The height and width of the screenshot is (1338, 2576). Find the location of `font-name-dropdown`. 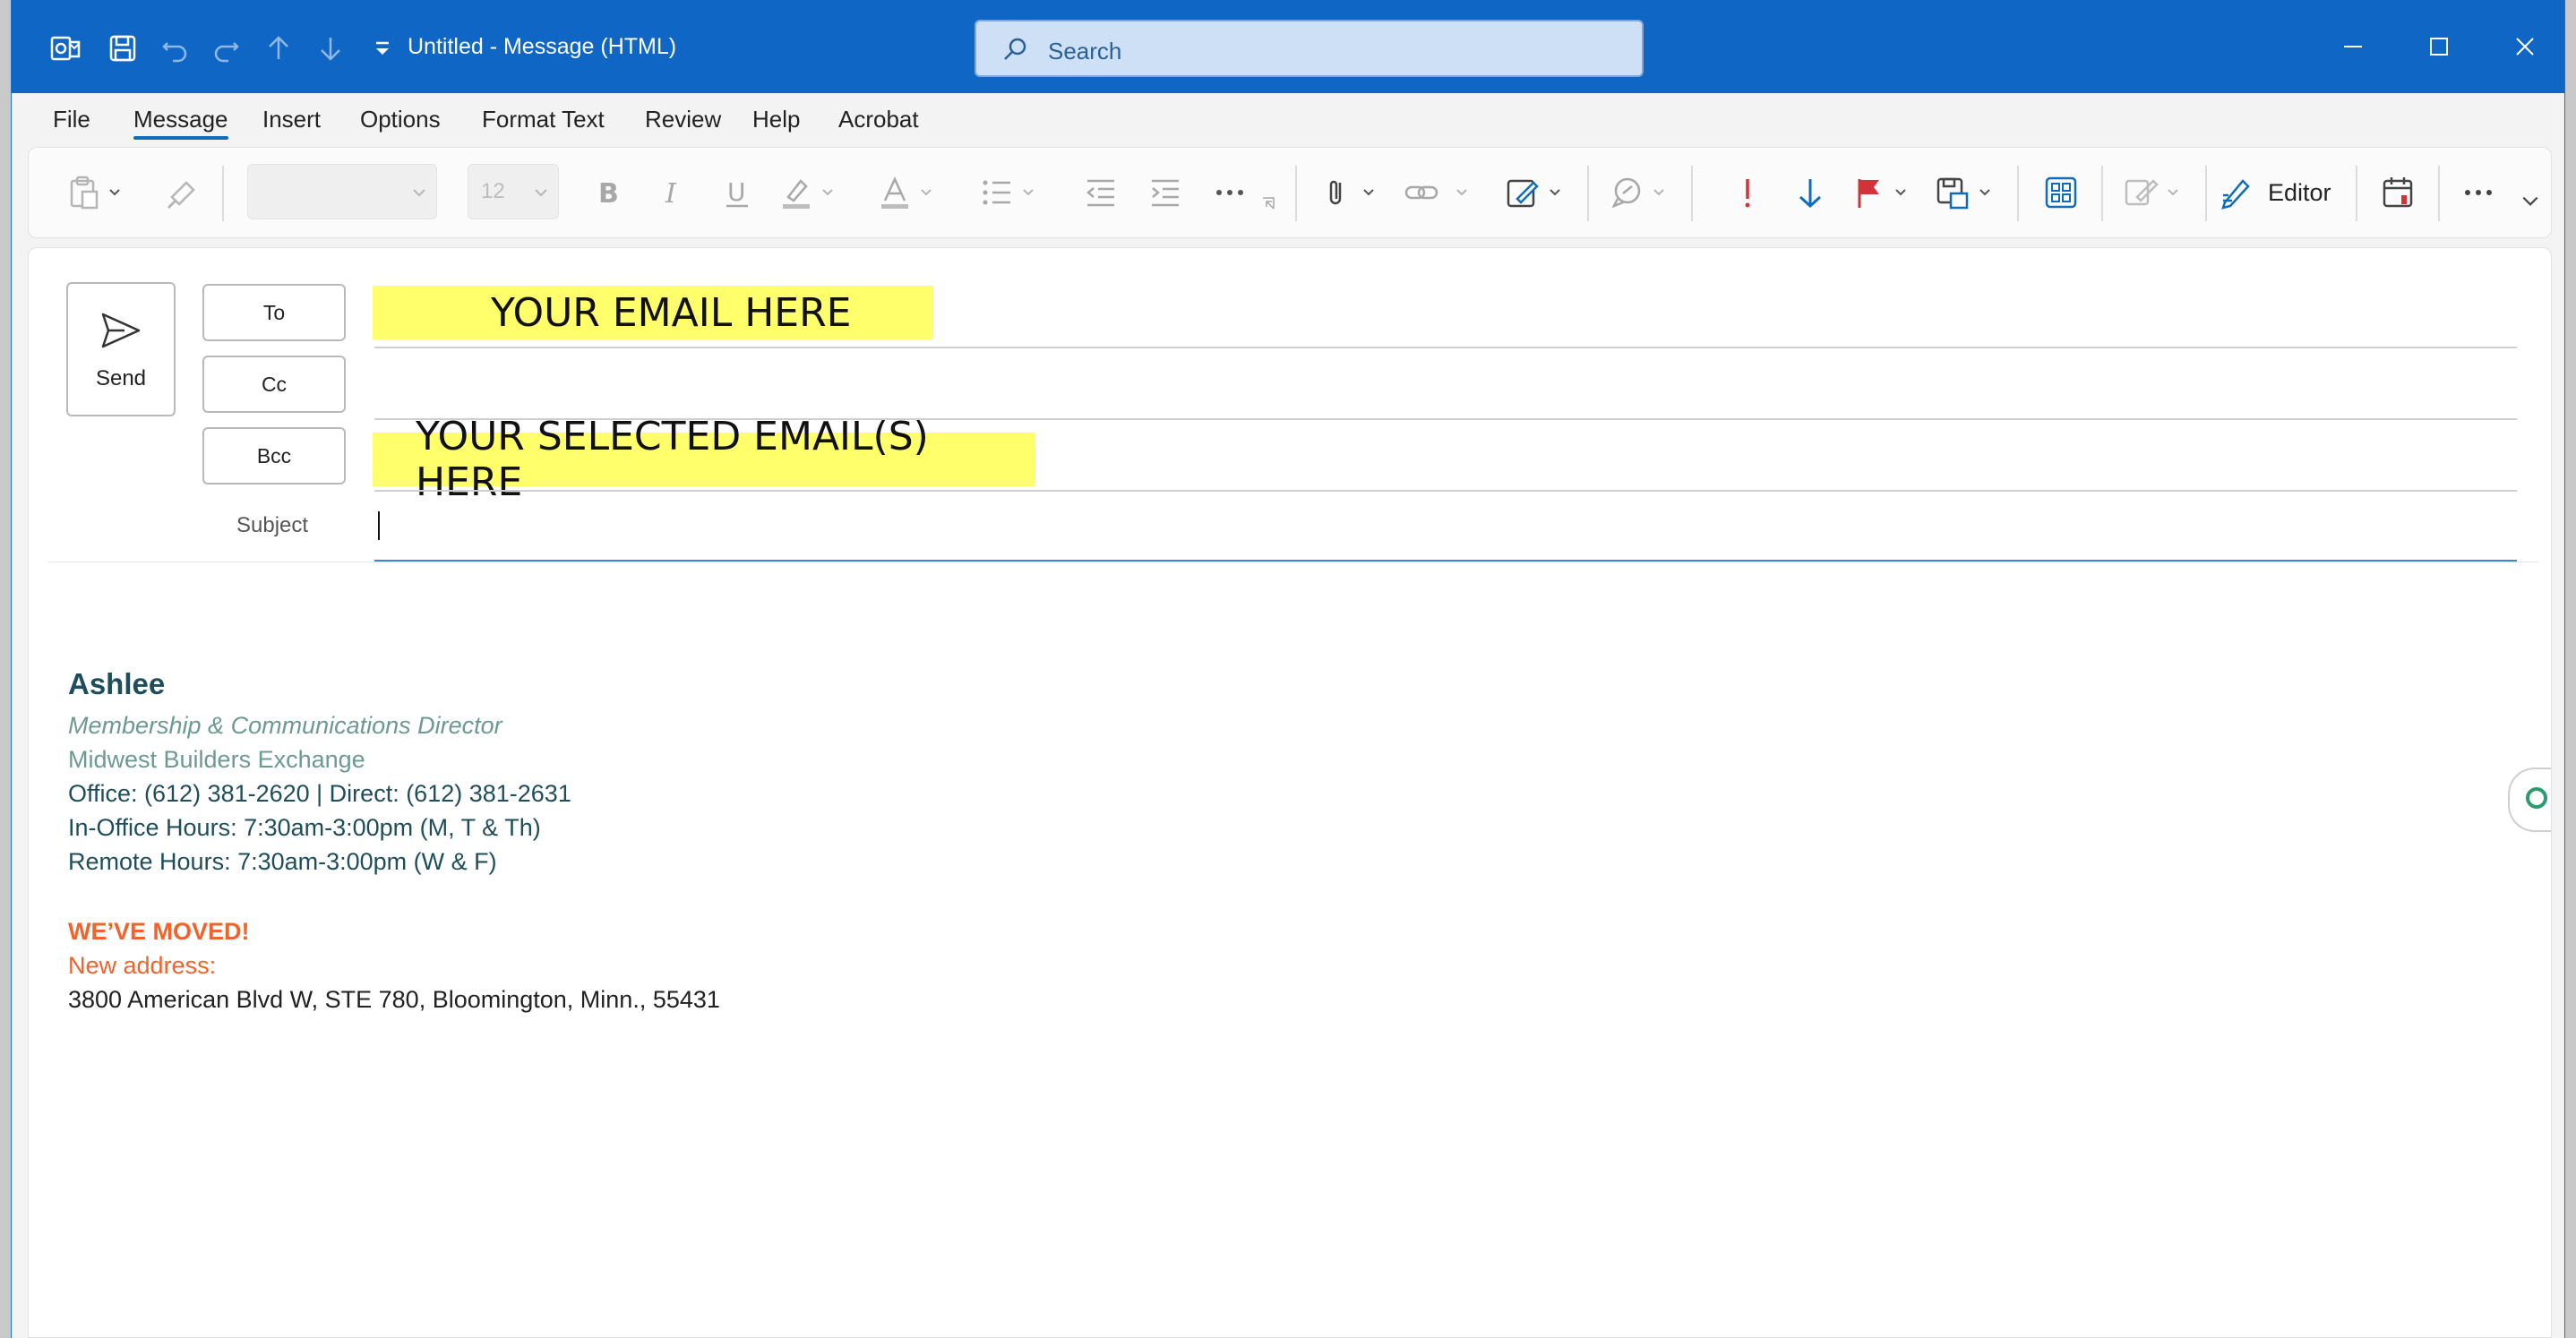

font-name-dropdown is located at coordinates (342, 191).